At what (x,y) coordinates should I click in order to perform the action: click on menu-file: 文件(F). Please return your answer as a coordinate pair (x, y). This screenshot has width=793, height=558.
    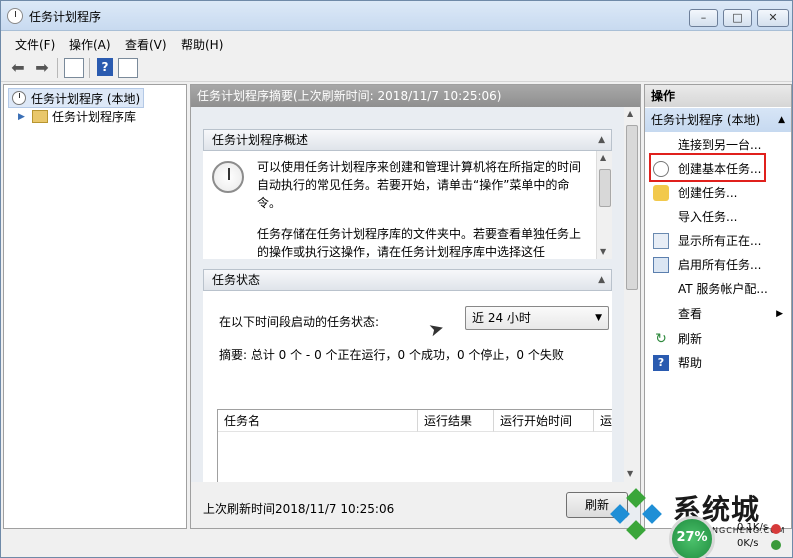
    Looking at the image, I should click on (35, 44).